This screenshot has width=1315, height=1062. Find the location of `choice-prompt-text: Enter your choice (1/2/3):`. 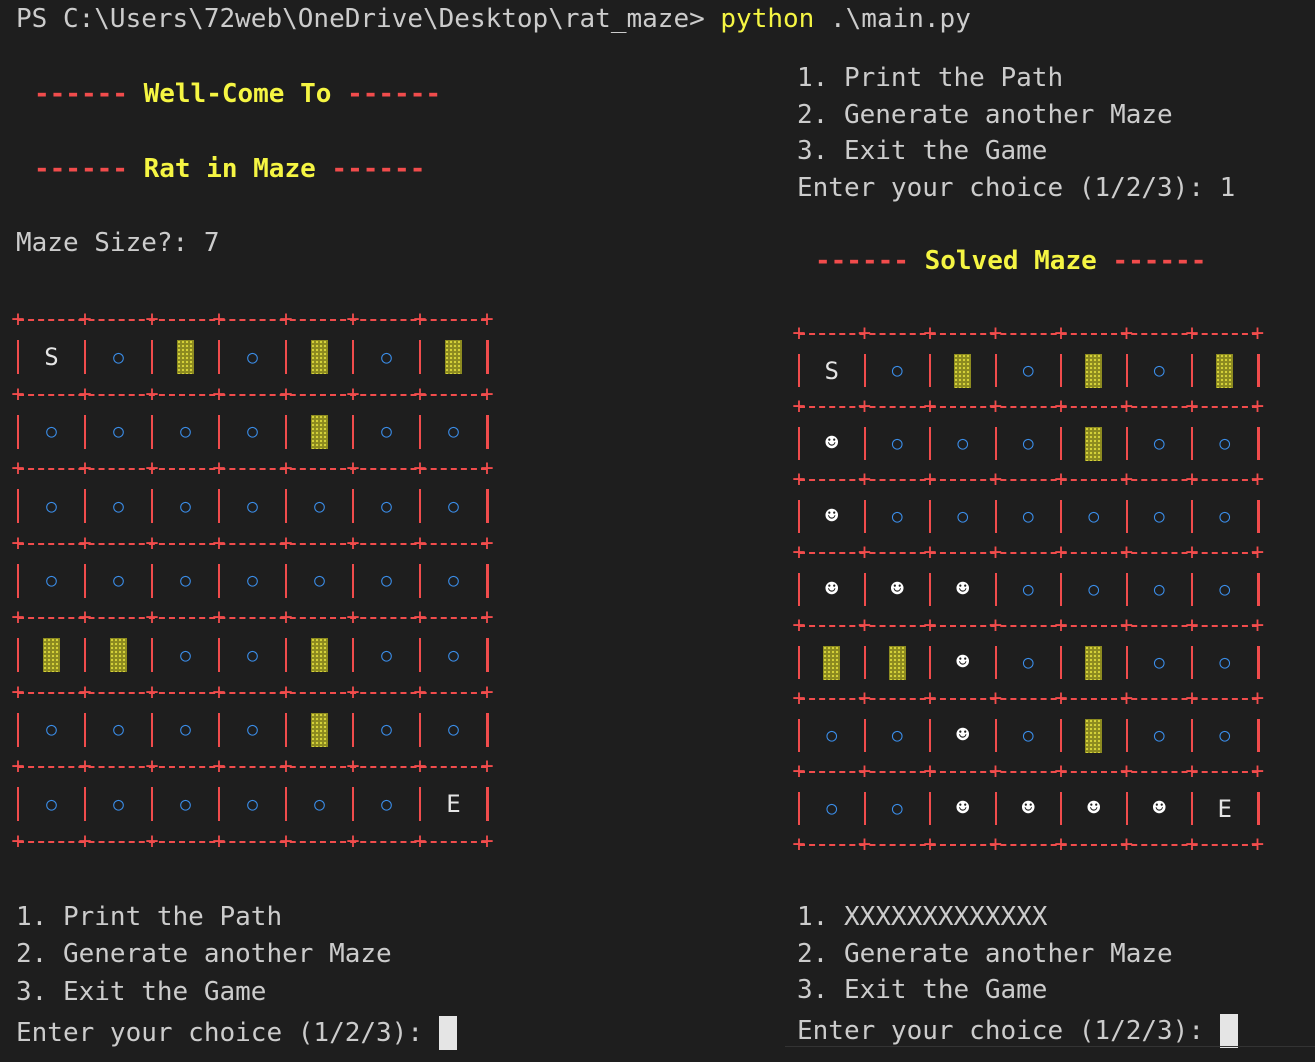

choice-prompt-text: Enter your choice (1/2/3): is located at coordinates (227, 1033).